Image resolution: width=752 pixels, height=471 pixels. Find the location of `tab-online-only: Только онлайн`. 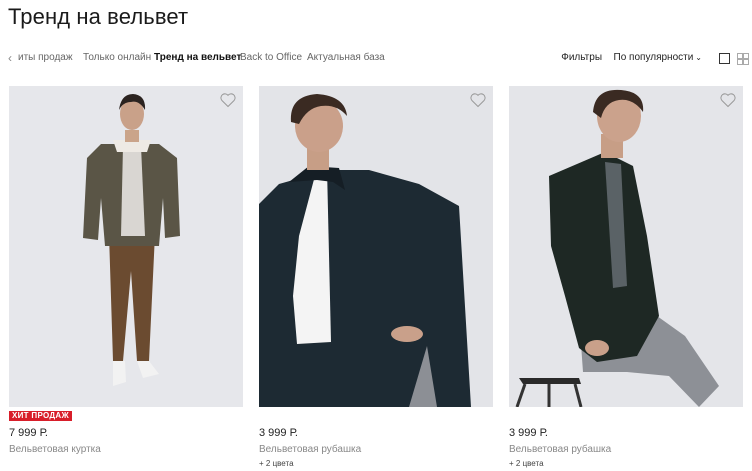

tab-online-only: Только онлайн is located at coordinates (117, 58).